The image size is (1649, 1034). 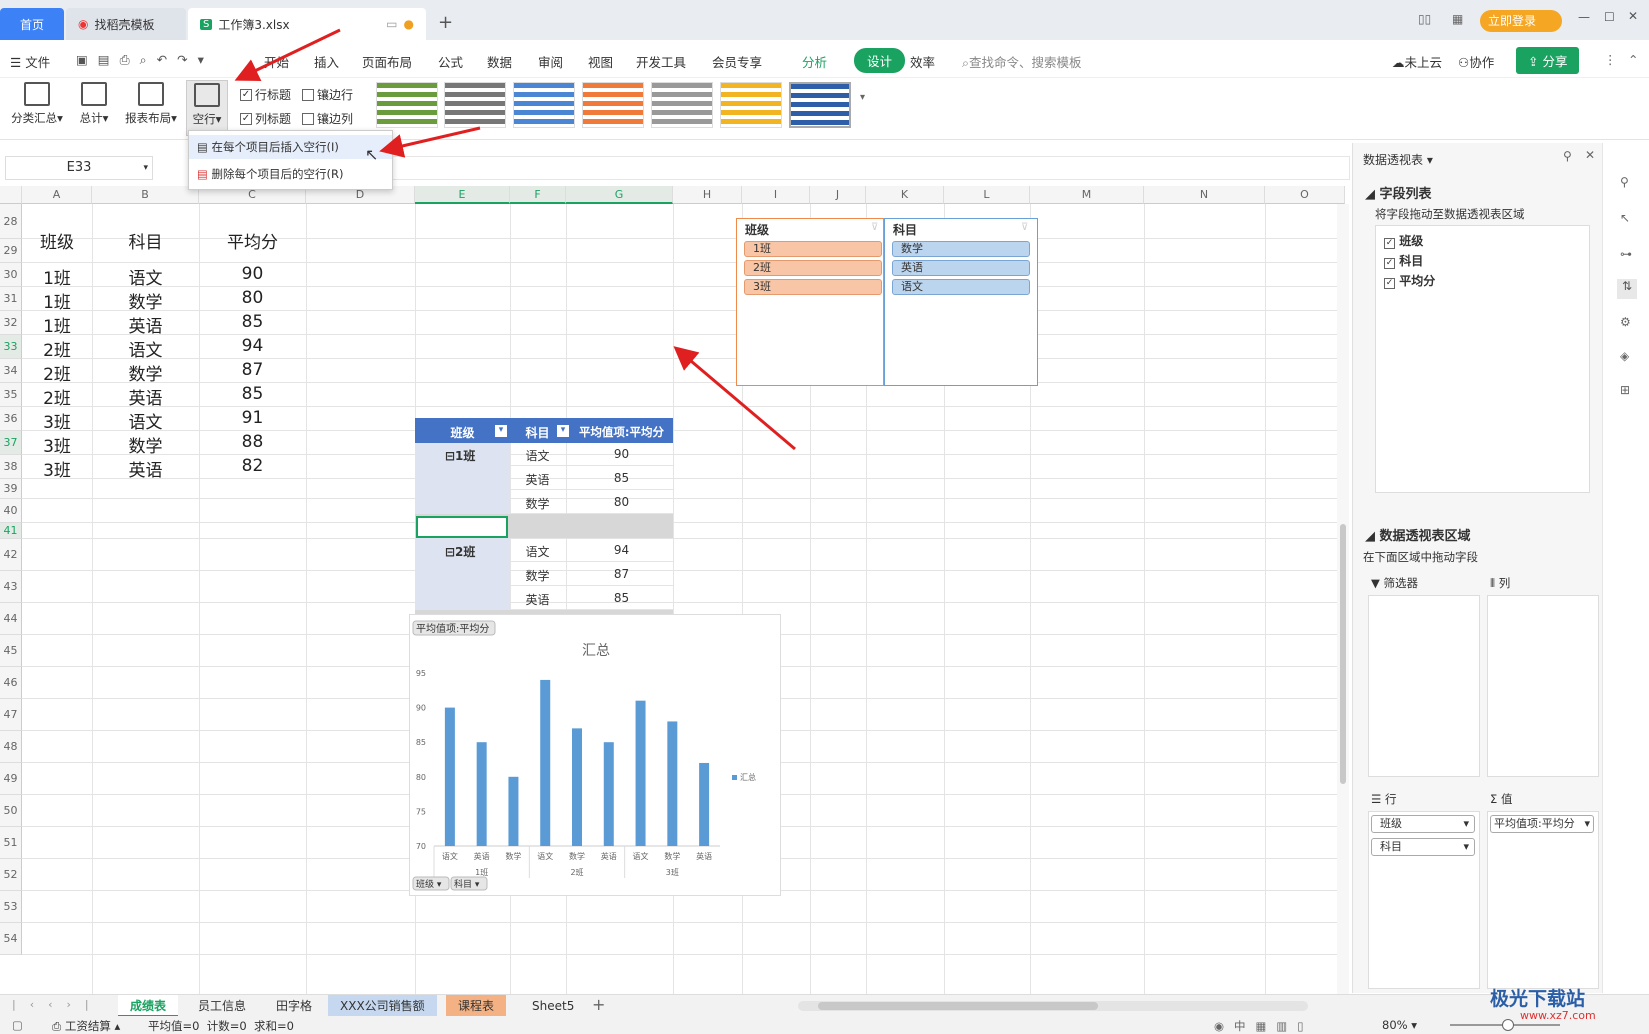 What do you see at coordinates (1424, 900) in the screenshot?
I see `row-drop-area: 班级 ▾ 科目 ▾` at bounding box center [1424, 900].